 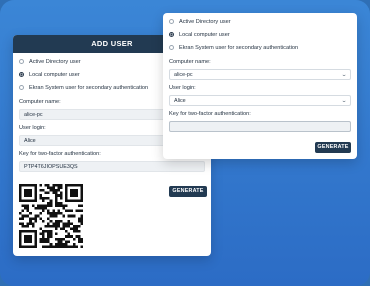 What do you see at coordinates (182, 88) in the screenshot?
I see `user-login-label: User login:` at bounding box center [182, 88].